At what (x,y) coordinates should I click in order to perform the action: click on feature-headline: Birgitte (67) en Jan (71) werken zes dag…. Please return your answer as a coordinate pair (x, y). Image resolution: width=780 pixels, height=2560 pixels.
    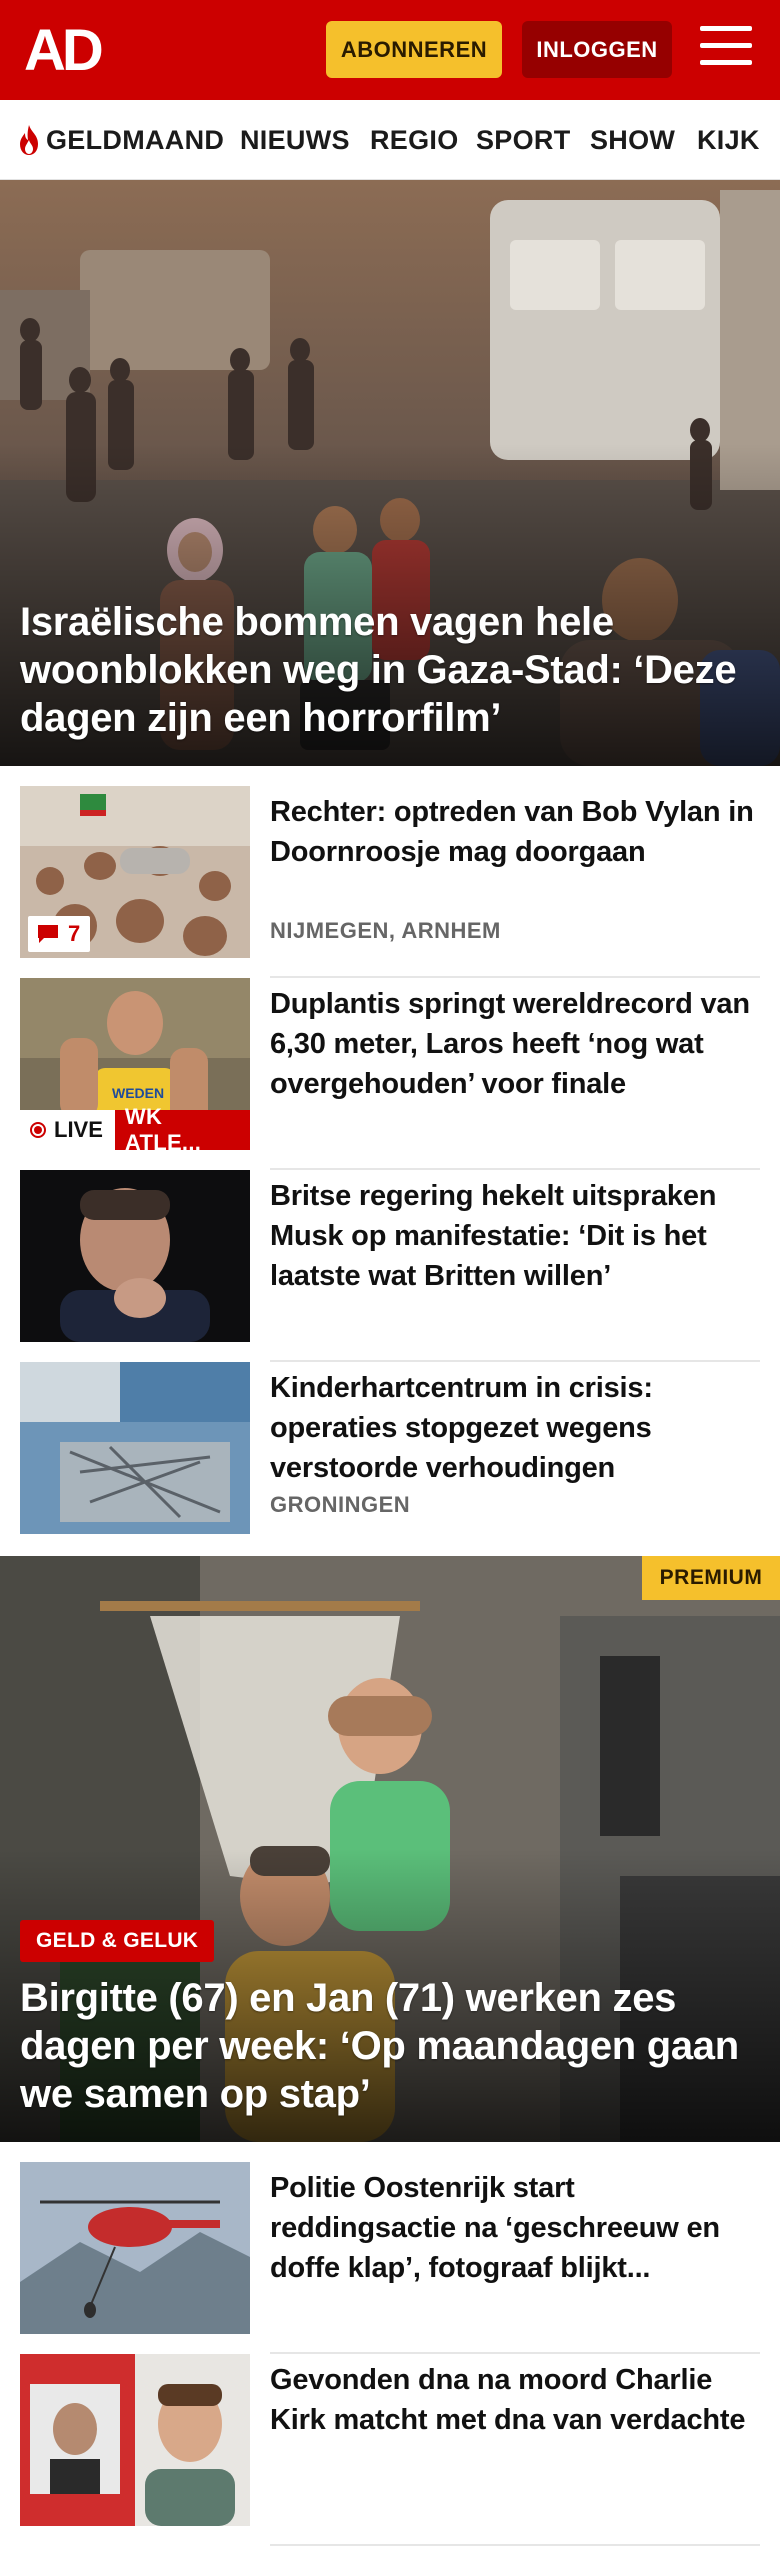
    Looking at the image, I should click on (390, 2046).